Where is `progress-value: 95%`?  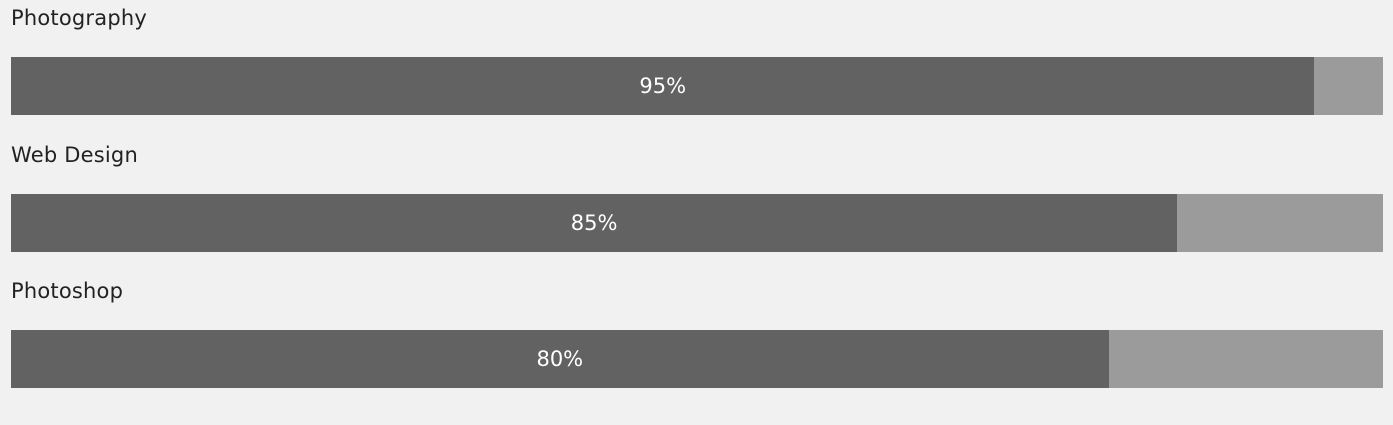
progress-value: 95% is located at coordinates (663, 86).